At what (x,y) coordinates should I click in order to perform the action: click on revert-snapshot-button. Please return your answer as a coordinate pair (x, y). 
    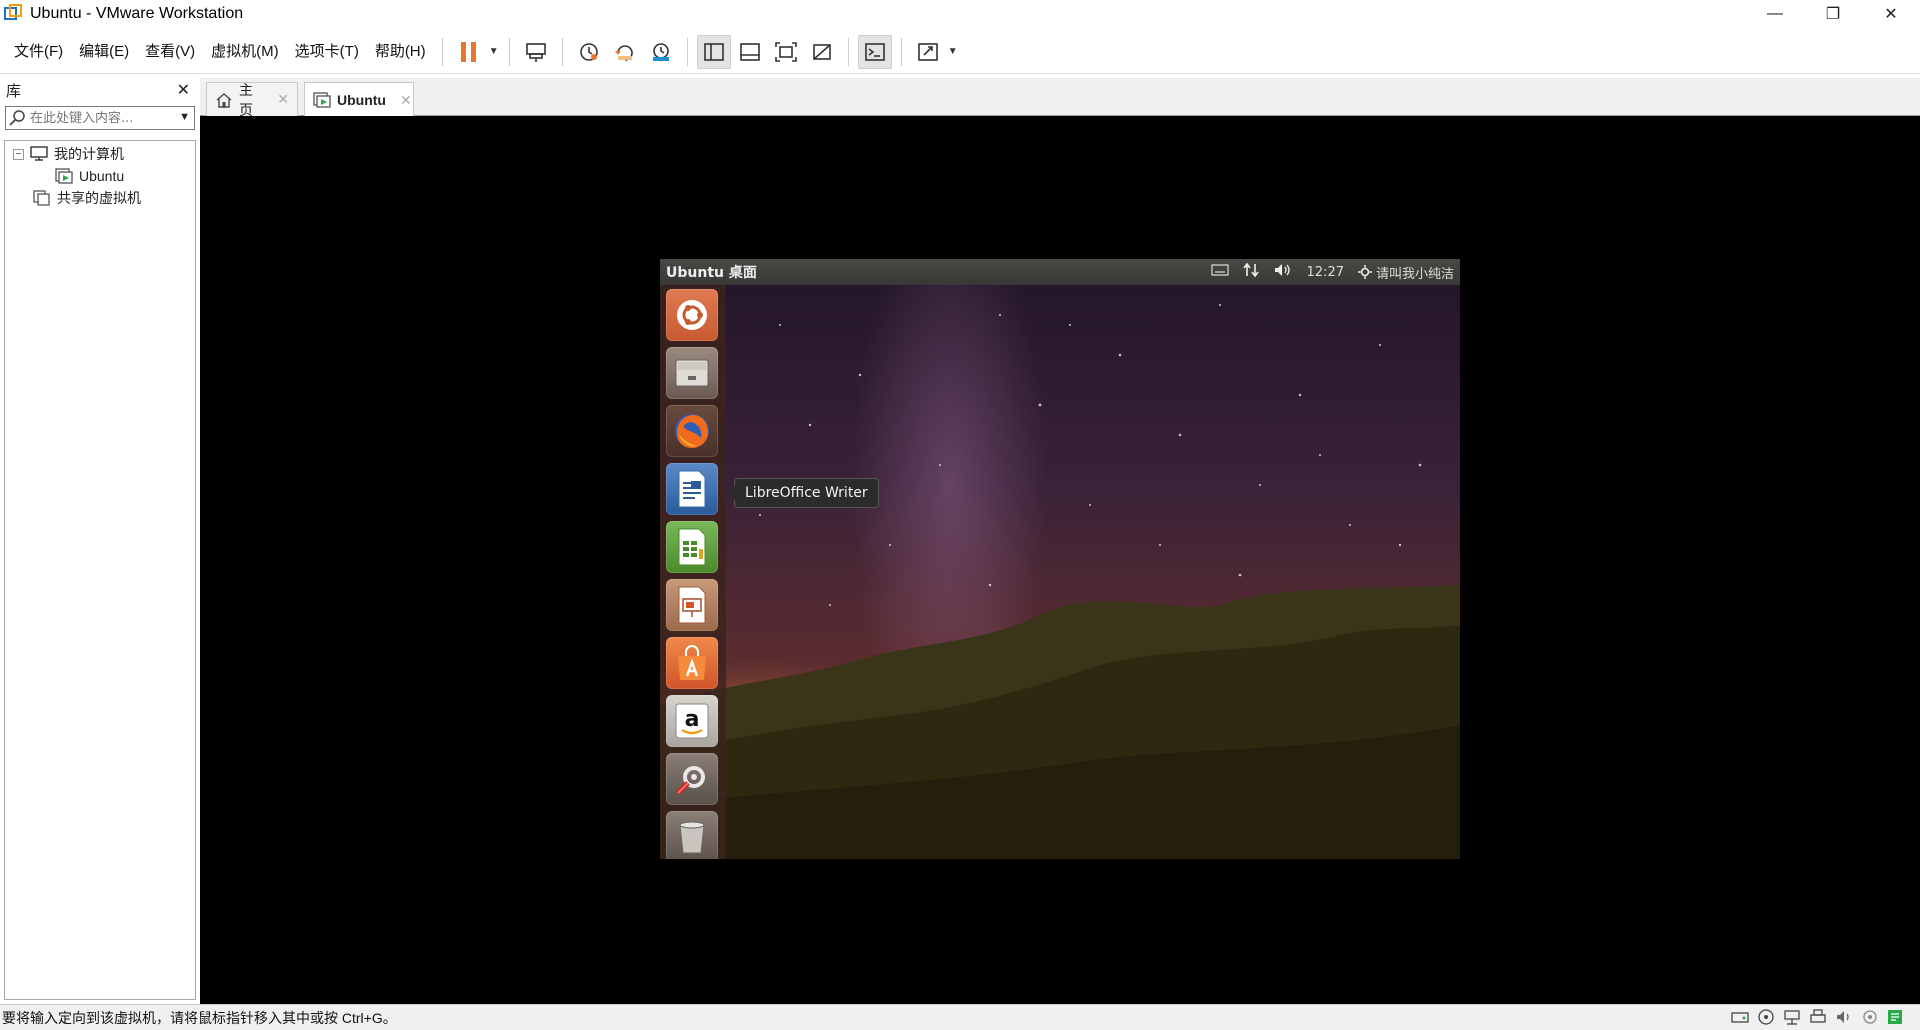
    Looking at the image, I should click on (625, 52).